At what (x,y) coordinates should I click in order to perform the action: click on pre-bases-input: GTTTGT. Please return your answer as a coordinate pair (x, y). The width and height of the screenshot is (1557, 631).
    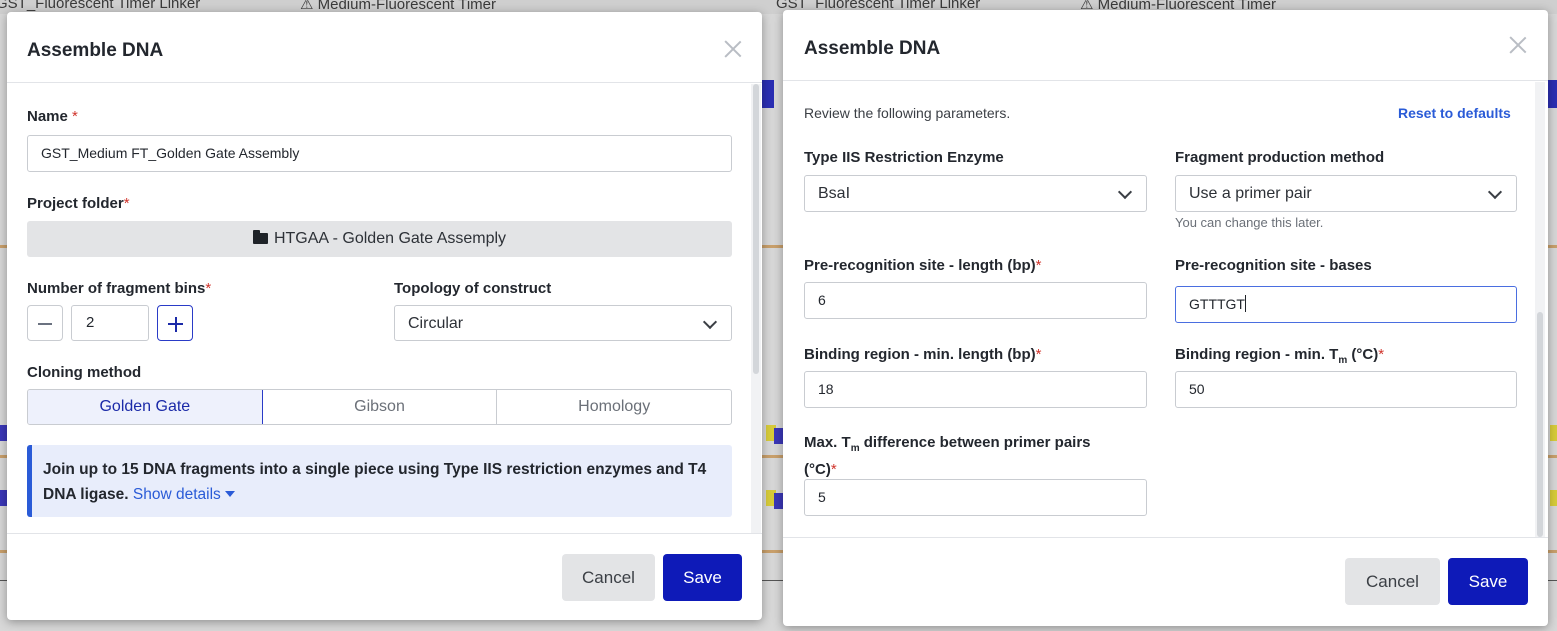
    Looking at the image, I should click on (1346, 304).